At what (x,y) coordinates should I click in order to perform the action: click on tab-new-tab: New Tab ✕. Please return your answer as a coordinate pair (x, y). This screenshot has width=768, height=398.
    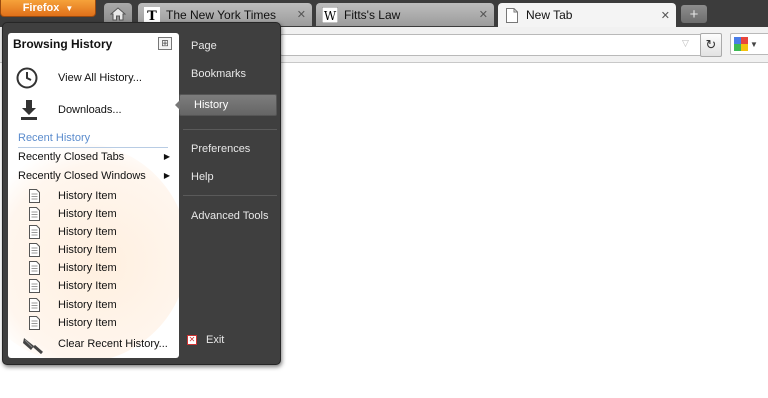
    Looking at the image, I should click on (587, 15).